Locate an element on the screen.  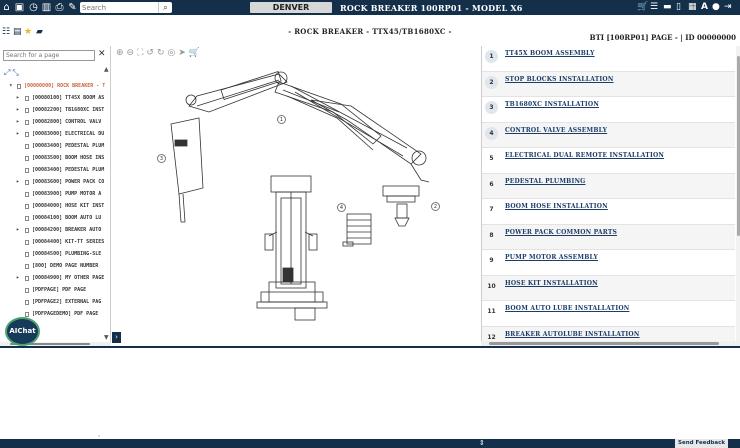
pencil-icon: ✎ is located at coordinates (72, 7).